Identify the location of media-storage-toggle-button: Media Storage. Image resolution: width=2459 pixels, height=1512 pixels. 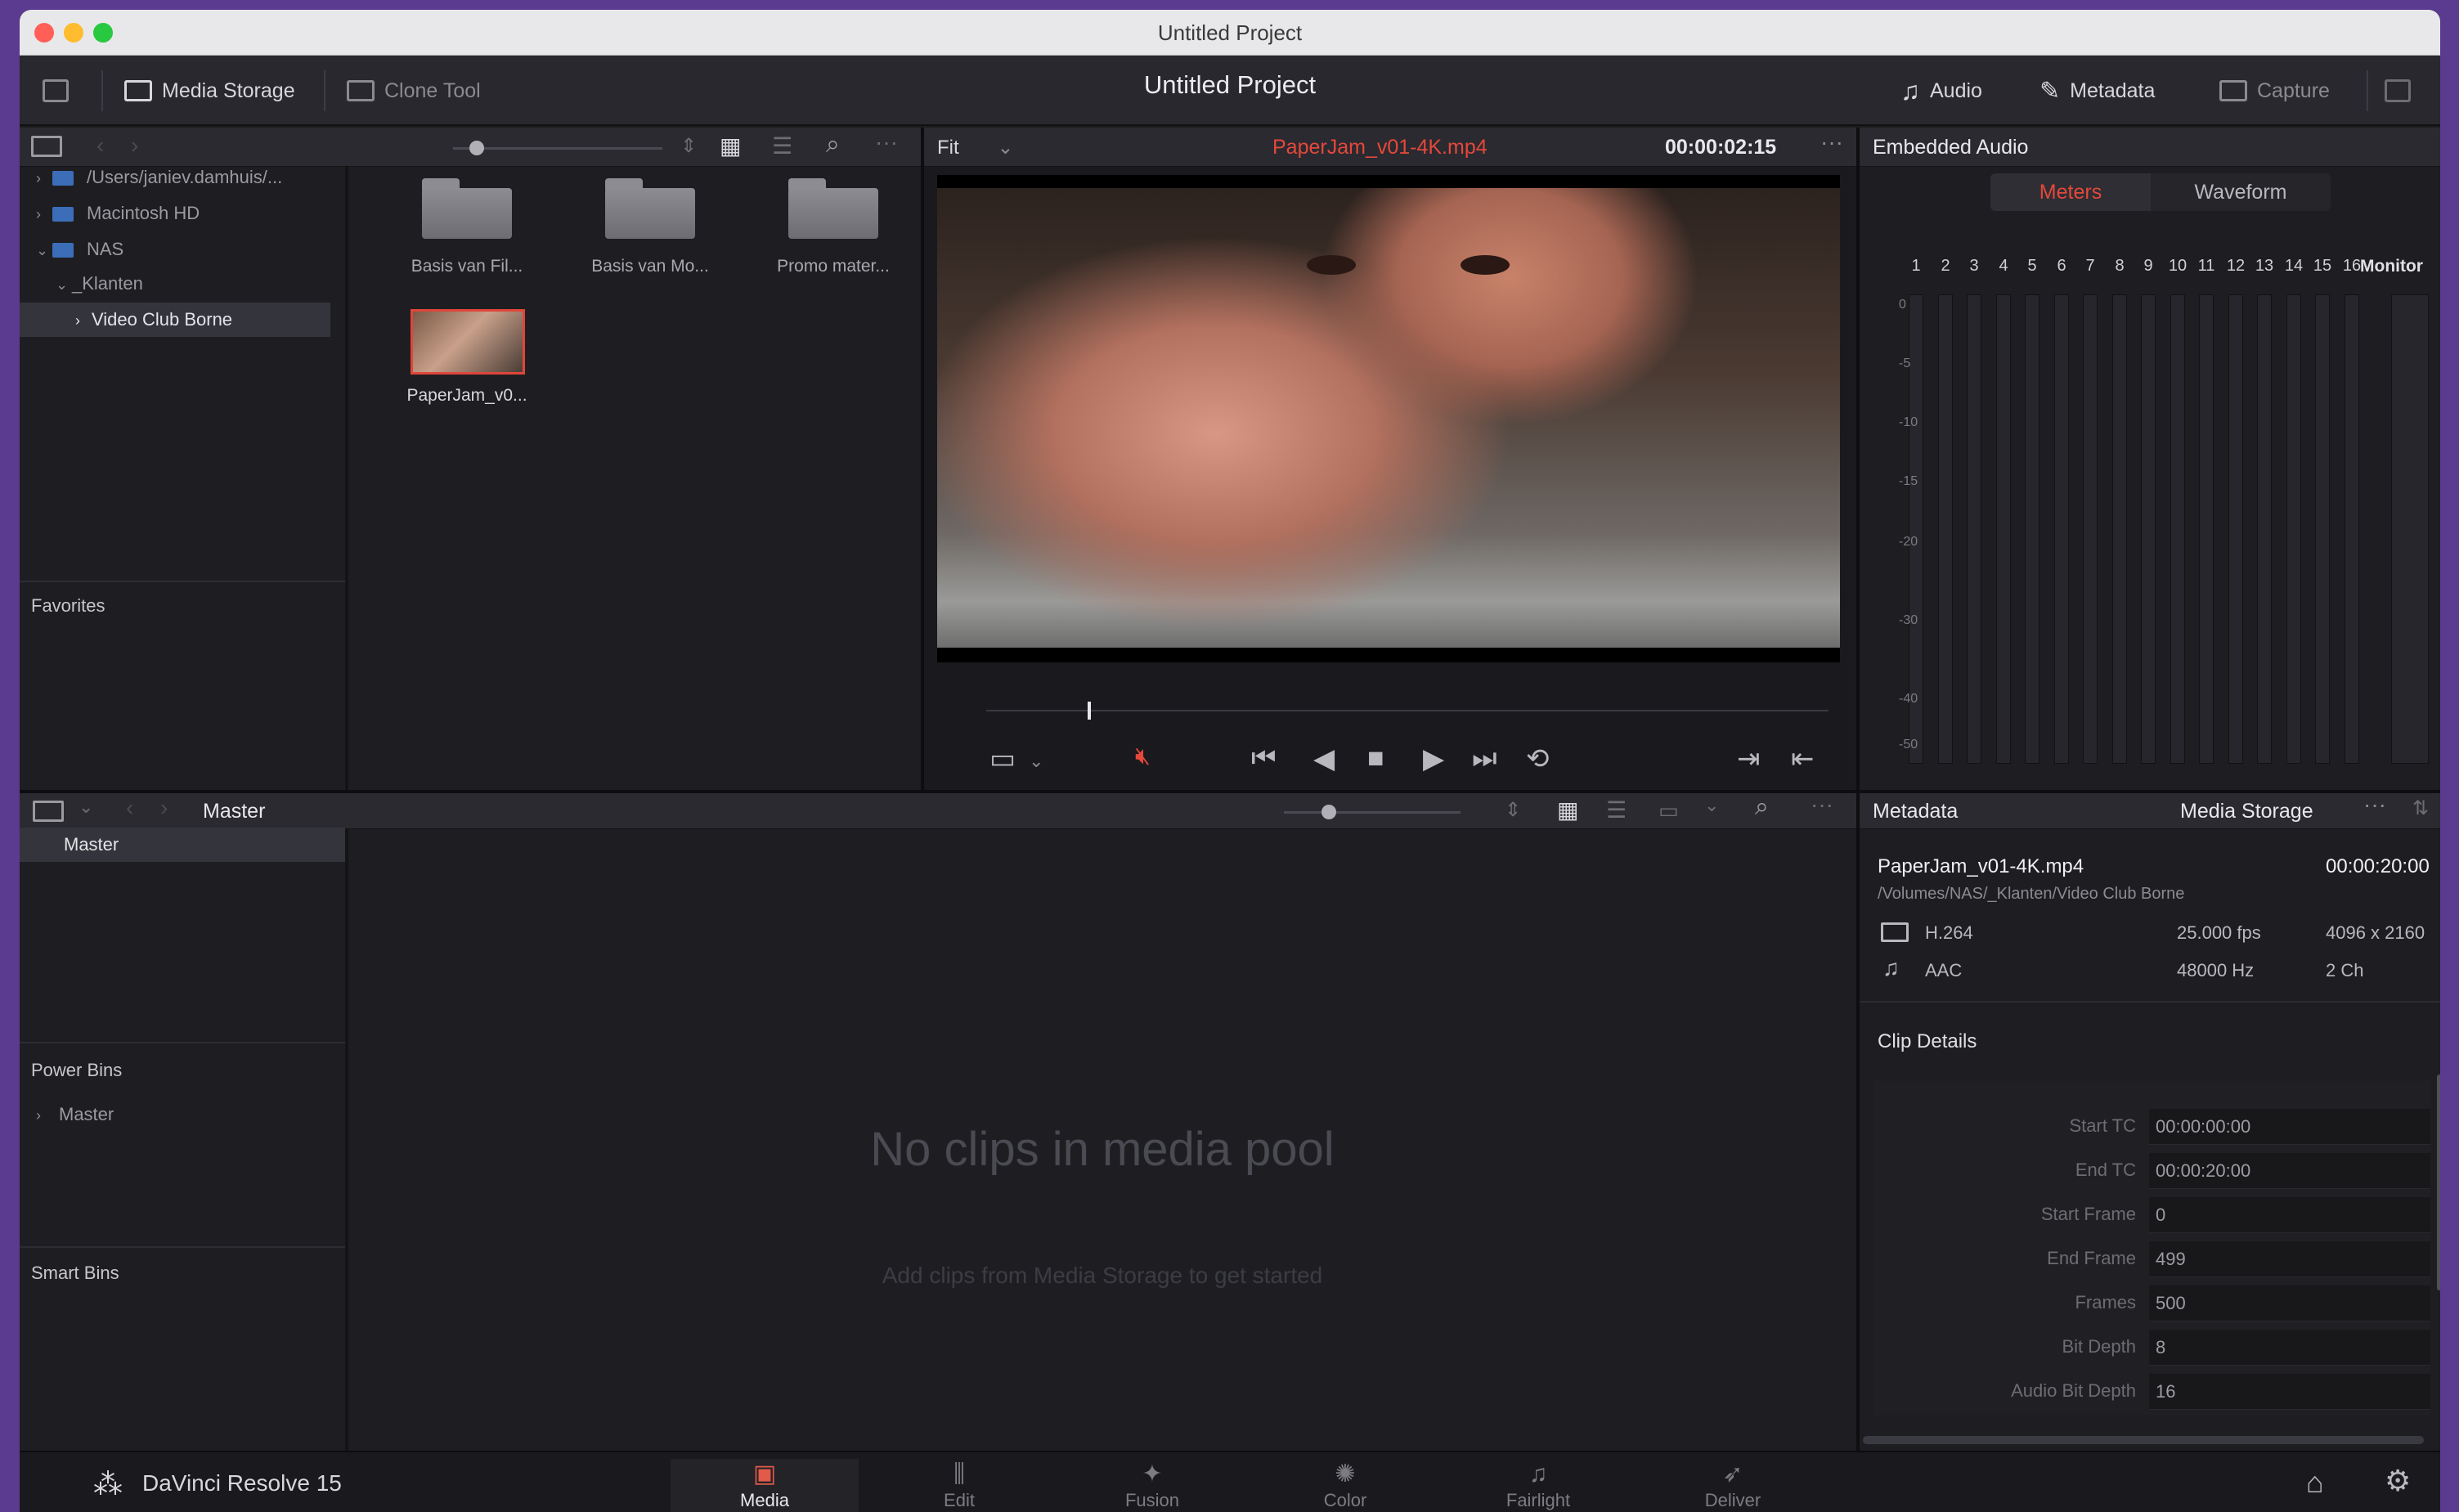
(209, 90).